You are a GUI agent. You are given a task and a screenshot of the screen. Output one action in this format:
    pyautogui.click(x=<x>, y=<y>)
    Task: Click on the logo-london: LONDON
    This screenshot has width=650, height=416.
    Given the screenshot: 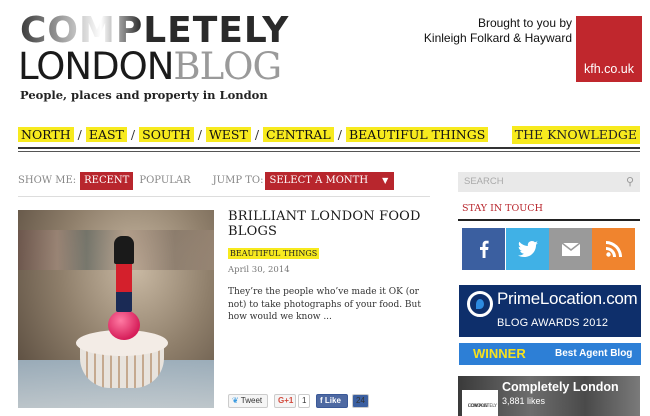 What is the action you would take?
    pyautogui.click(x=96, y=66)
    